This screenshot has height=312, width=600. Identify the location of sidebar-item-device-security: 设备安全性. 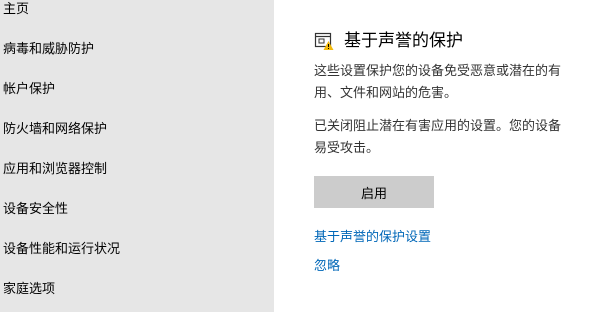
(35, 210).